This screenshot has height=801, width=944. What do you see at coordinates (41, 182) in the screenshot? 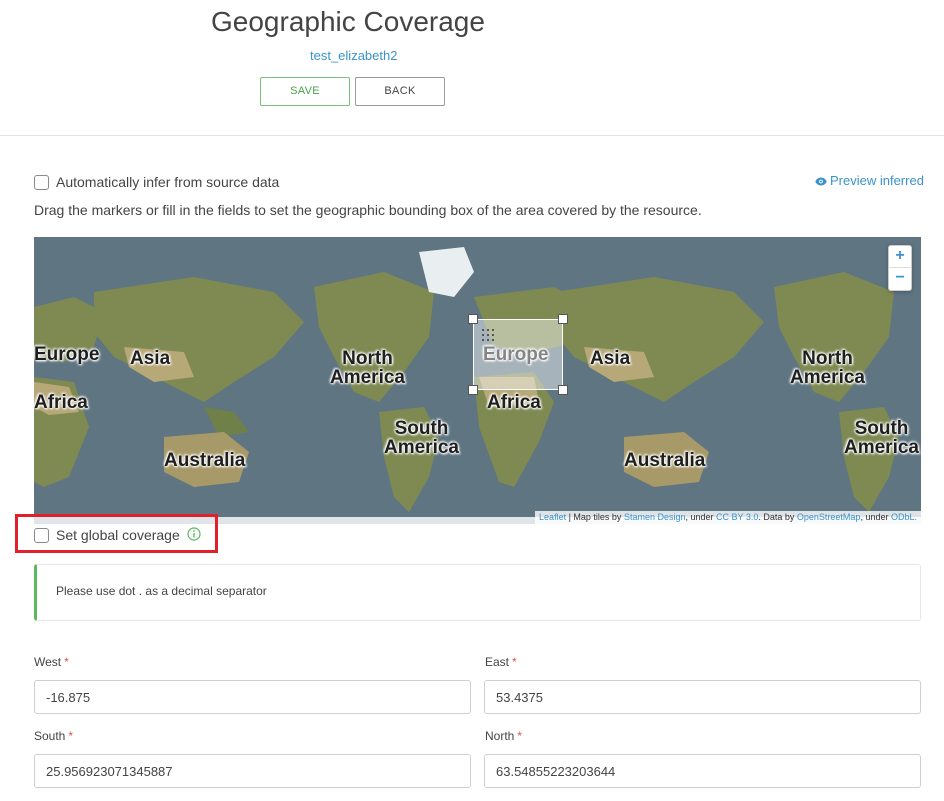
I see `auto-infer-checkbox` at bounding box center [41, 182].